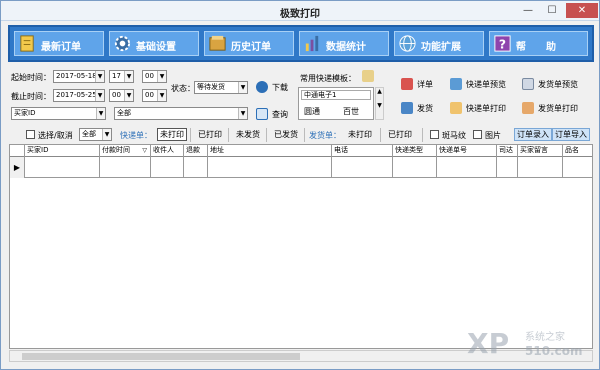  What do you see at coordinates (116, 95) in the screenshot?
I see `end-hour-value: 00` at bounding box center [116, 95].